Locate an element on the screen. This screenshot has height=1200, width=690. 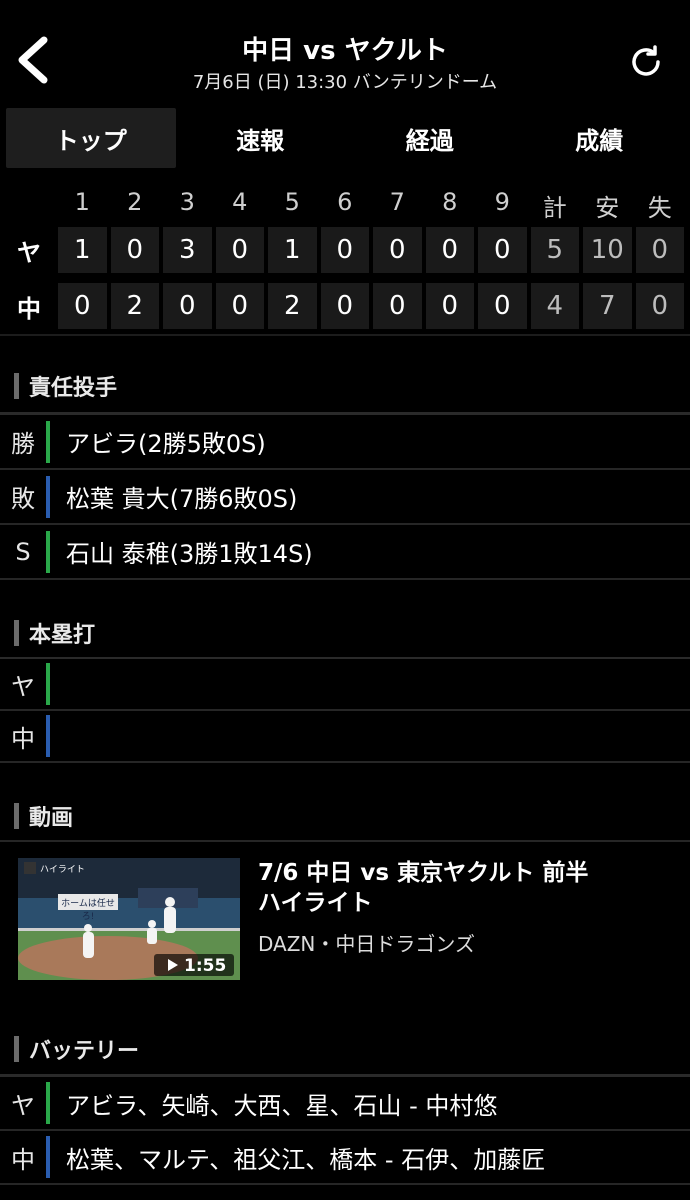
thumbnail-sign-text: ホームは任せろ! is located at coordinates (88, 910).